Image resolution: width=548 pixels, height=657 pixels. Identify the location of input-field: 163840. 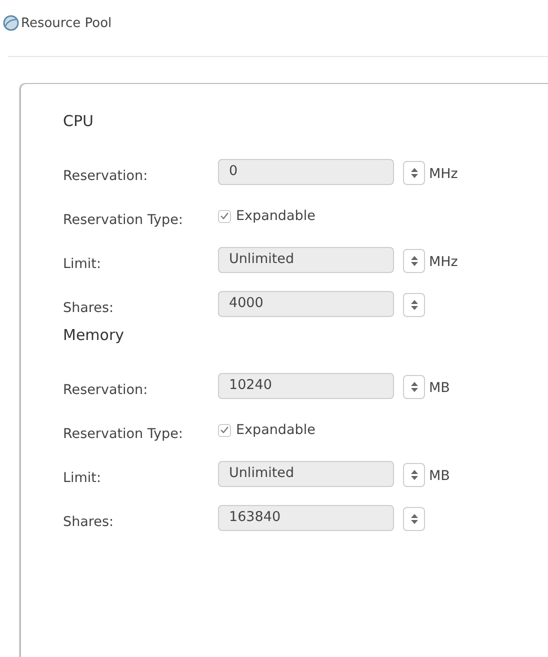
(306, 518).